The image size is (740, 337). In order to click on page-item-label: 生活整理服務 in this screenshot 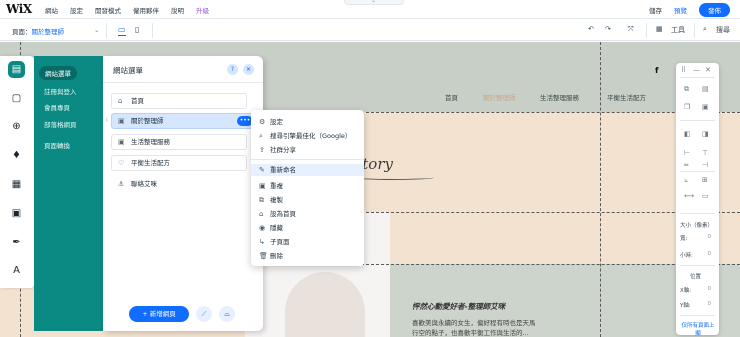, I will do `click(150, 142)`.